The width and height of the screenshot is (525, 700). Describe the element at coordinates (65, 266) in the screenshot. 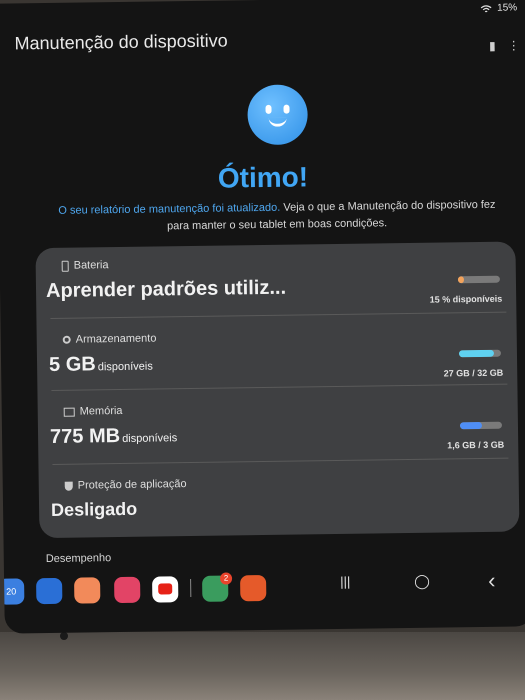

I see `battery-icon` at that location.